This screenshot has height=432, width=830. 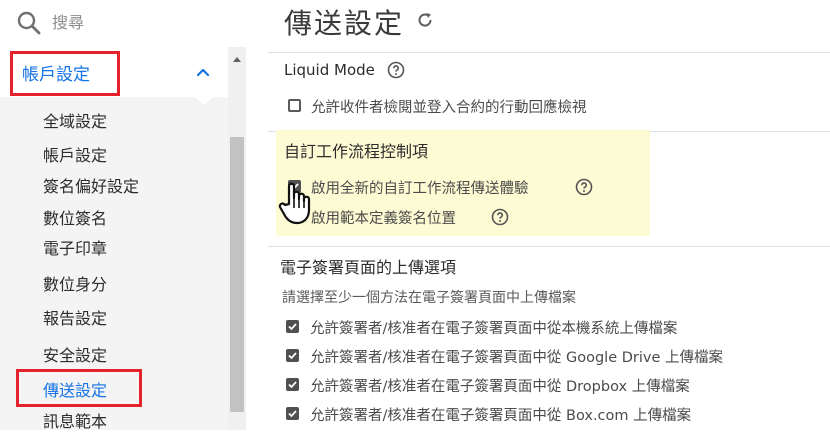 What do you see at coordinates (500, 387) in the screenshot?
I see `option-label-upload-dropbox: 允許簽署者/核准者在電子簽署頁面中從 Dropbox 上傳檔案` at bounding box center [500, 387].